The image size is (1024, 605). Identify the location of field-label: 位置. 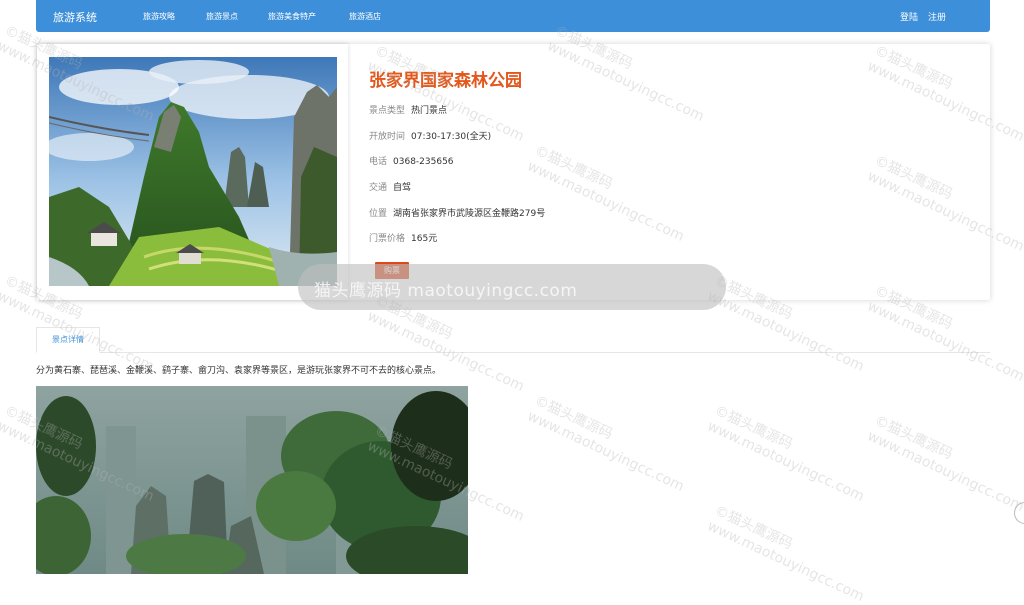
(378, 214).